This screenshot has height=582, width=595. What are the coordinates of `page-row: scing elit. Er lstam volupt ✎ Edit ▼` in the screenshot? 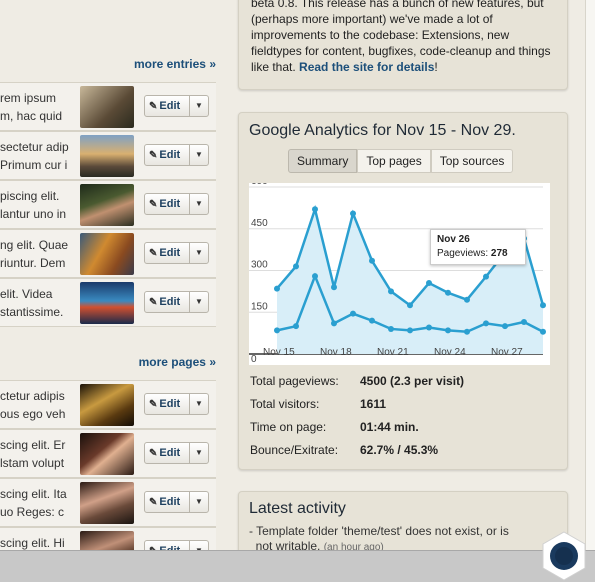 It's located at (108, 453).